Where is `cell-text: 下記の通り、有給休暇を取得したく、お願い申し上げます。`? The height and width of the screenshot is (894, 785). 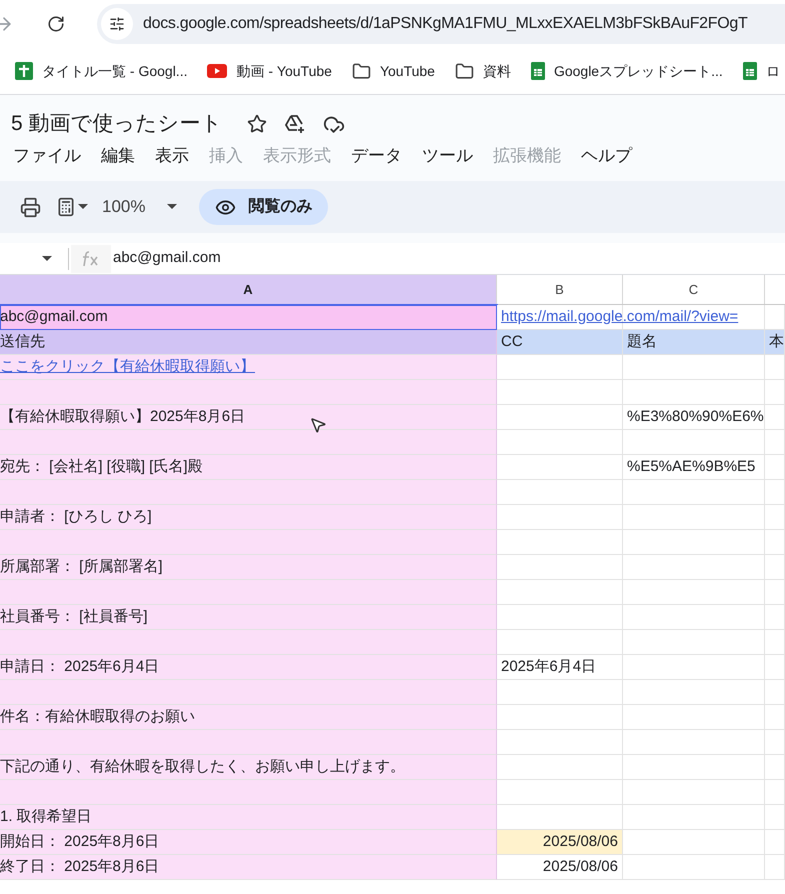
cell-text: 下記の通り、有給休暇を取得したく、お願い申し上げます。 is located at coordinates (202, 766).